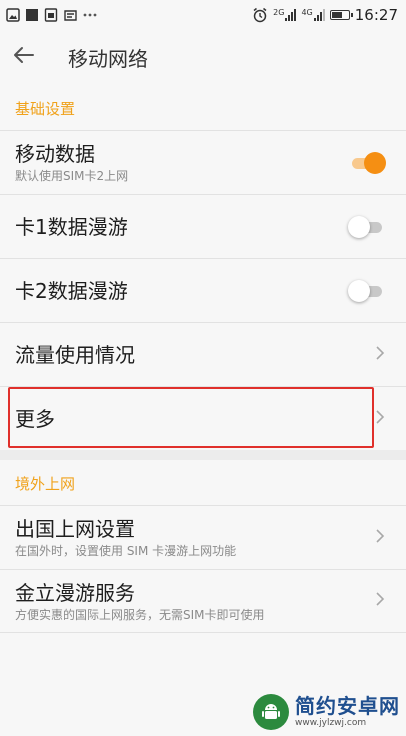  Describe the element at coordinates (13, 15) in the screenshot. I see `image-notification-icon` at that location.